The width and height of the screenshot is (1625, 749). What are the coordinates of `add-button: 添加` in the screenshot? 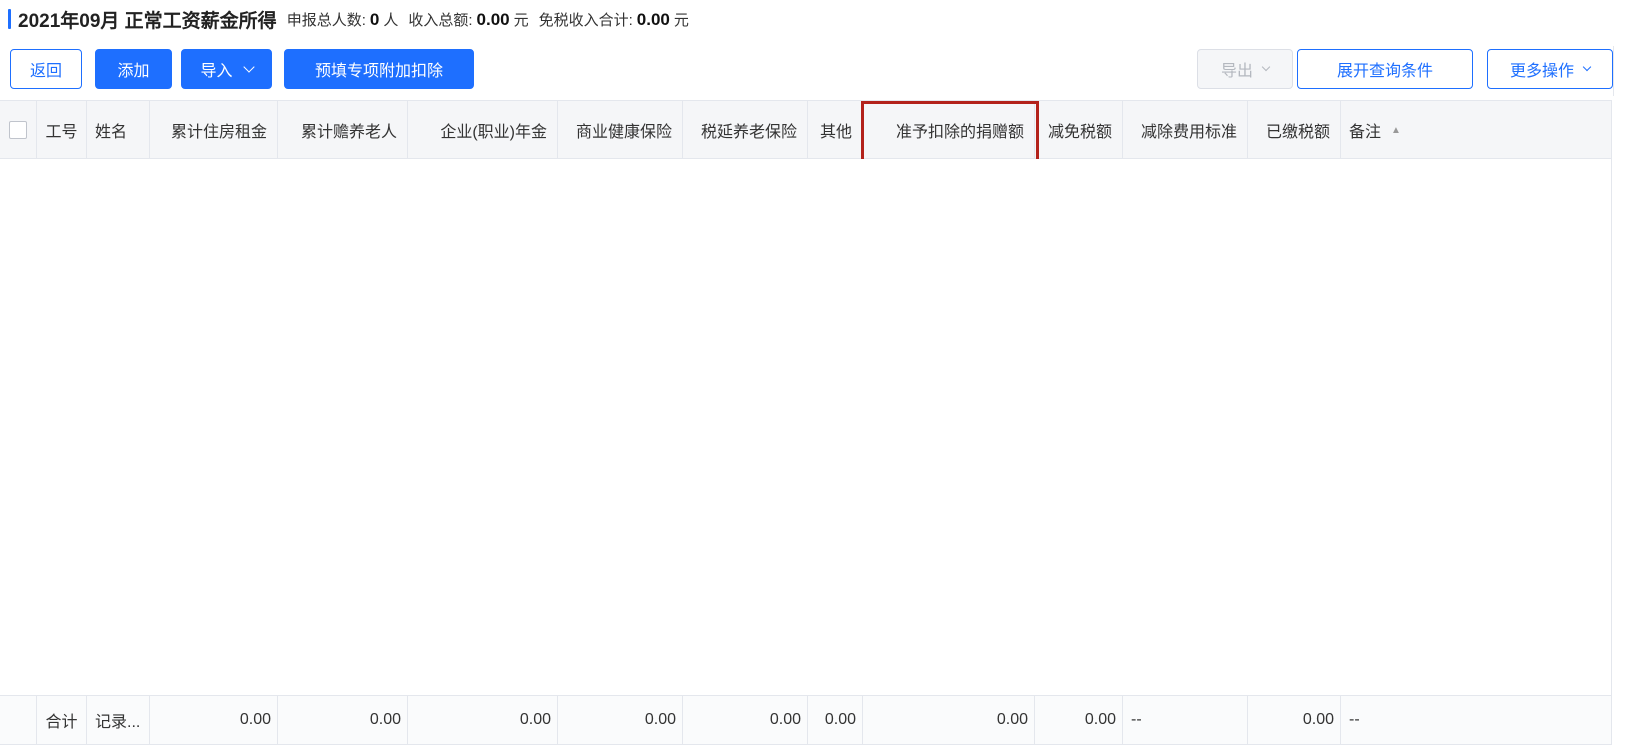 It's located at (133, 69).